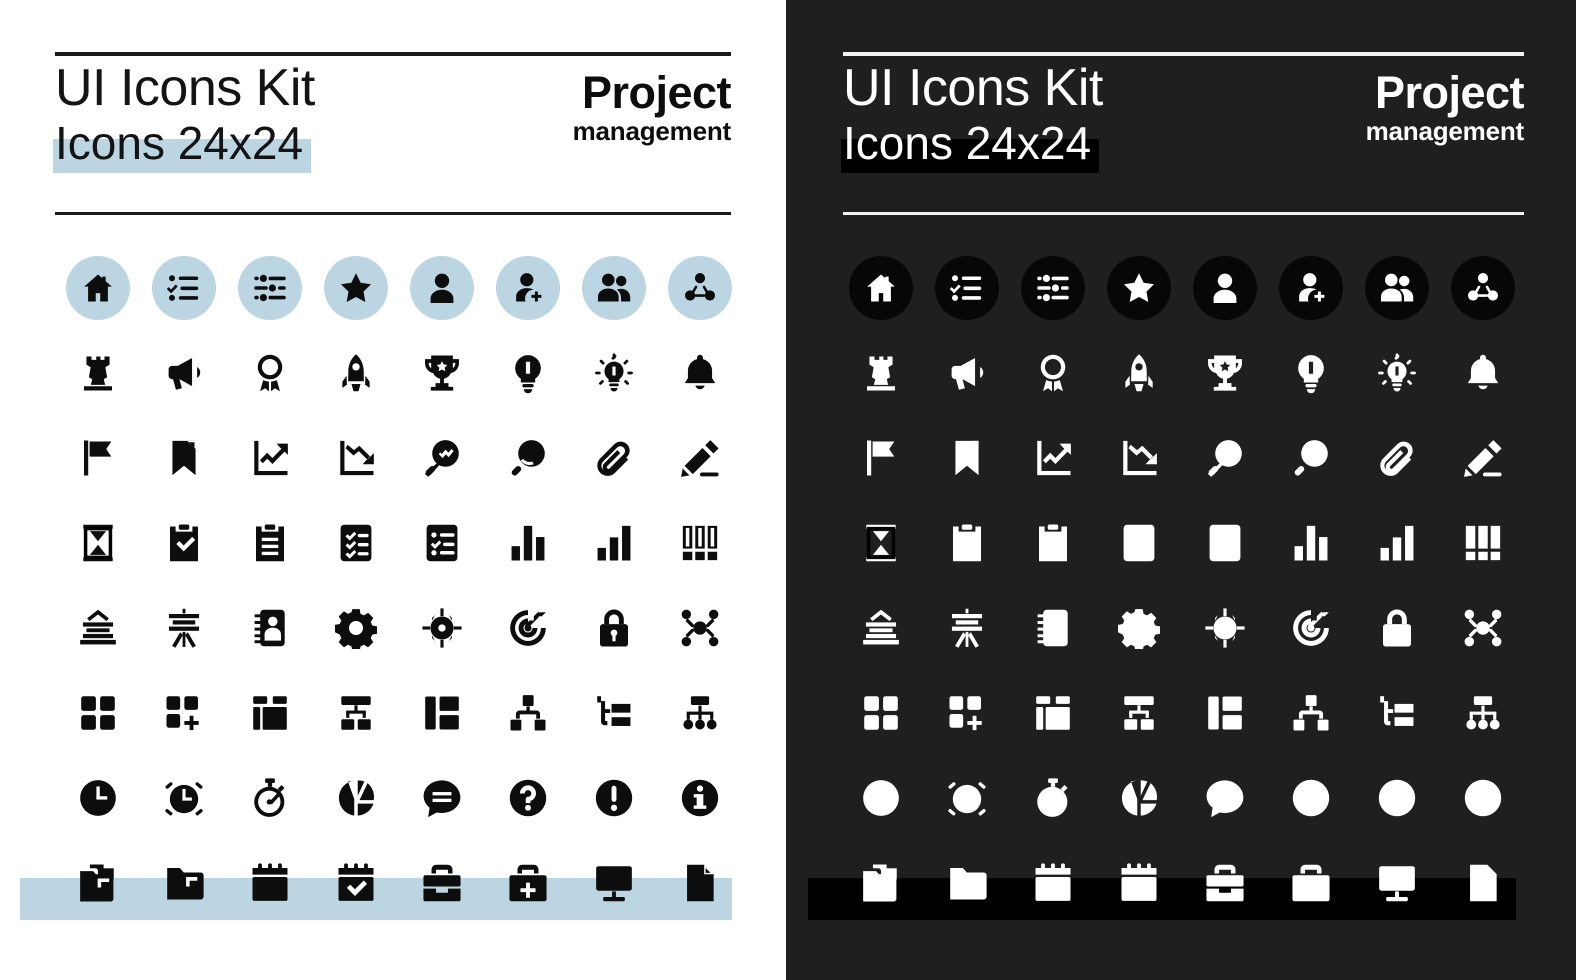 The height and width of the screenshot is (980, 1576). I want to click on icon-cell-clipboard-lines, so click(1053, 542).